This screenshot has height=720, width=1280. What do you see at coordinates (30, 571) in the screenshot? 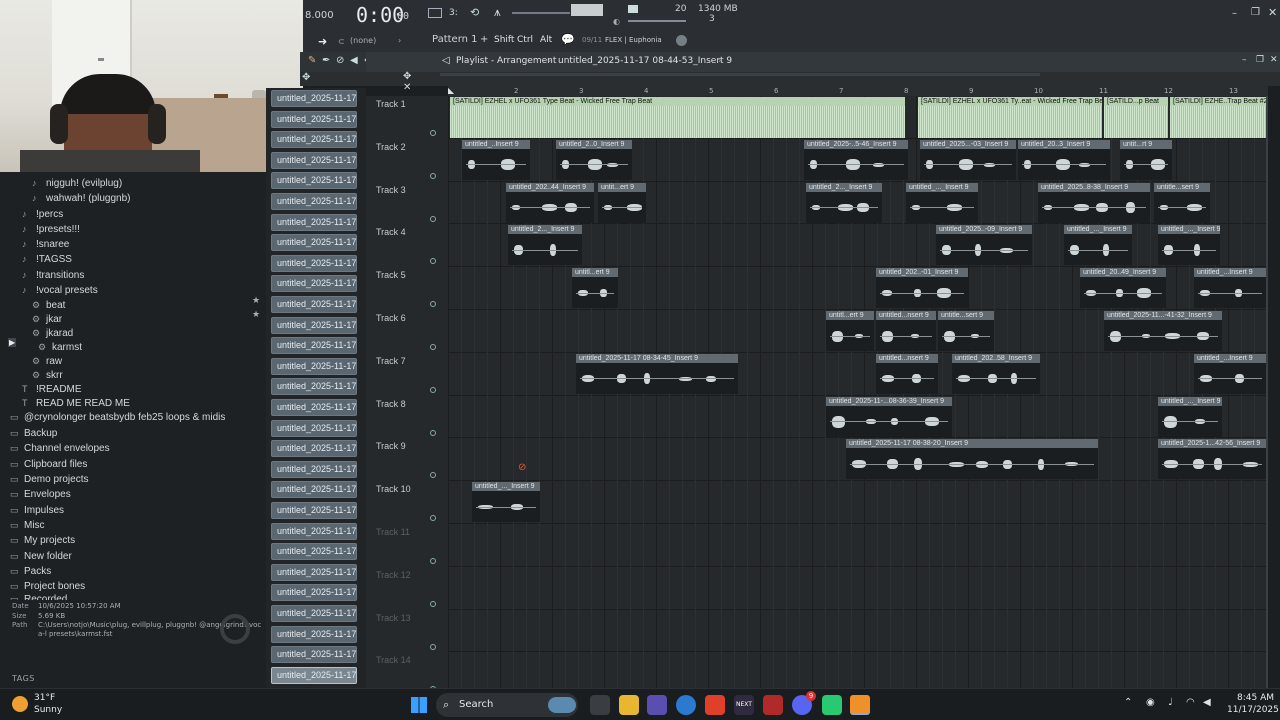
I see `browser-item: ▭ Packs` at bounding box center [30, 571].